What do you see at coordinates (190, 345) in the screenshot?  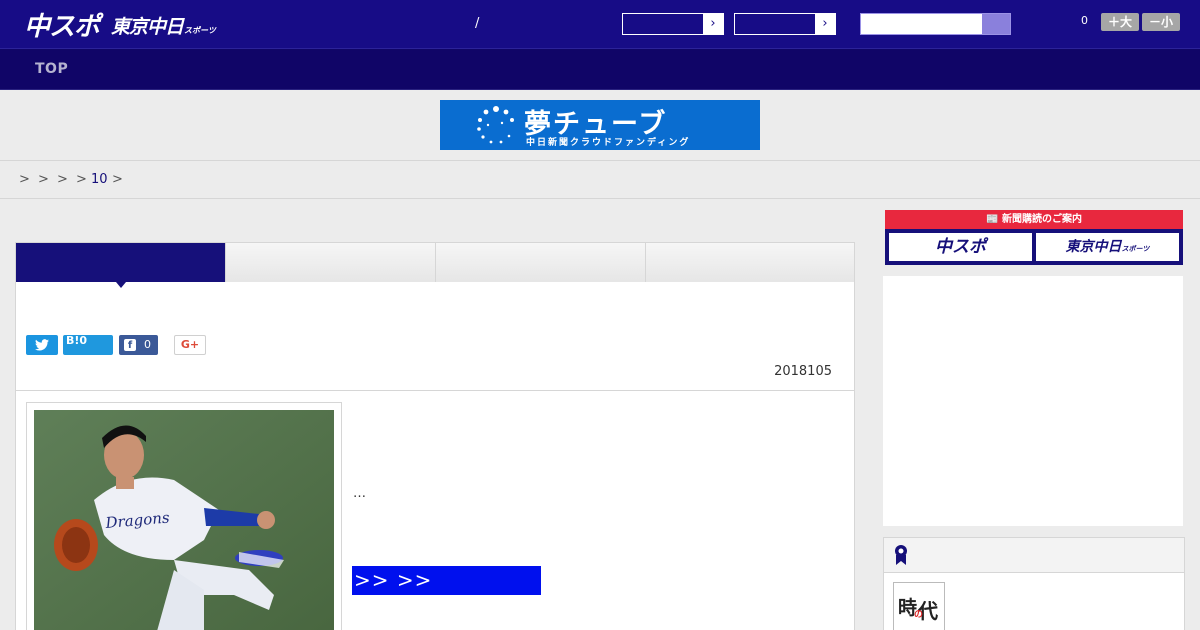 I see `google-plus-share-button: G+` at bounding box center [190, 345].